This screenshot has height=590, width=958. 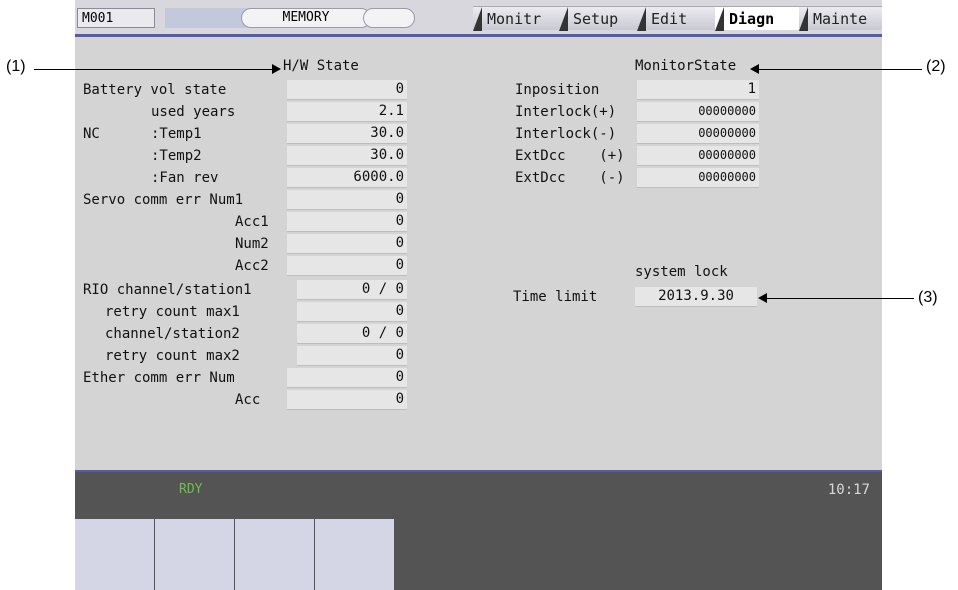 What do you see at coordinates (698, 178) in the screenshot?
I see `mon-value-extdcc-minus: 00000000` at bounding box center [698, 178].